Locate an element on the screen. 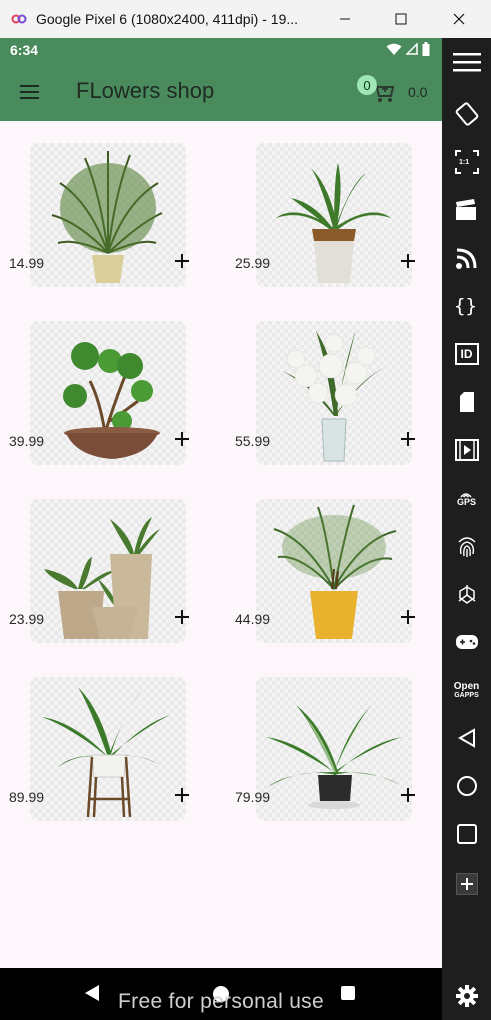  palm-plant-icon is located at coordinates (107, 217).